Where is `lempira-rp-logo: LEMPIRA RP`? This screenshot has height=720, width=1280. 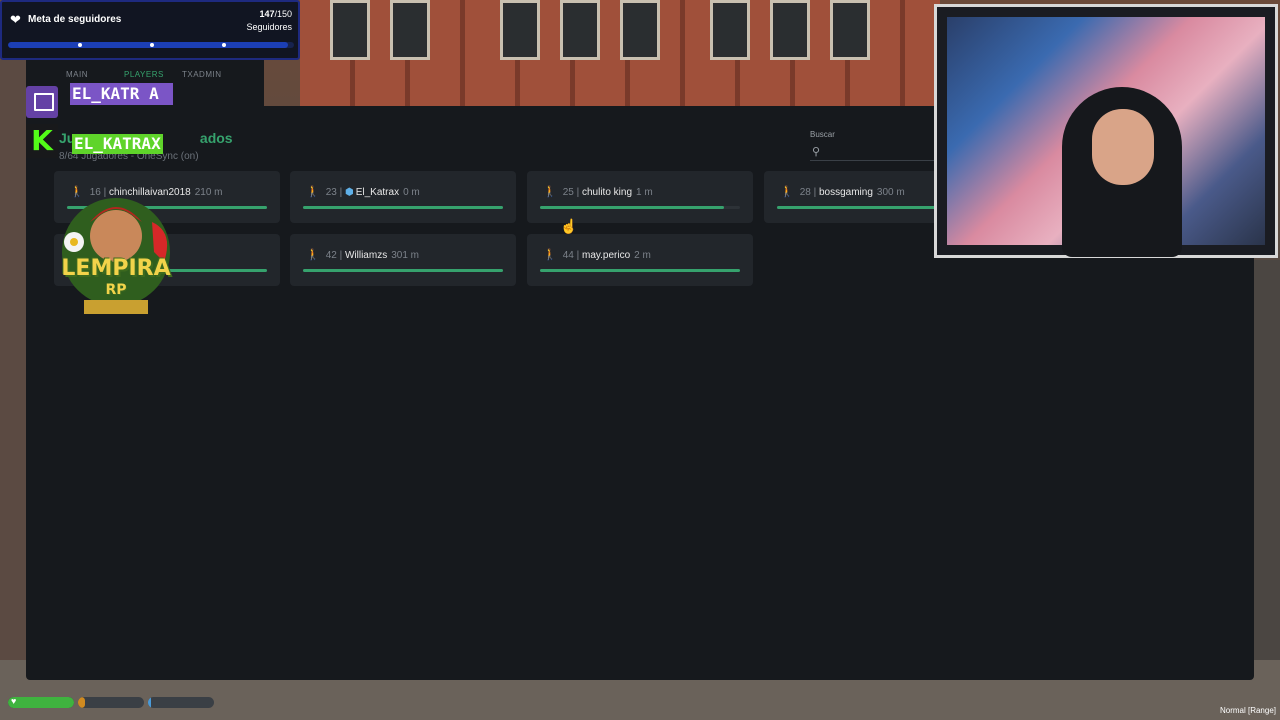 lempira-rp-logo: LEMPIRA RP is located at coordinates (116, 259).